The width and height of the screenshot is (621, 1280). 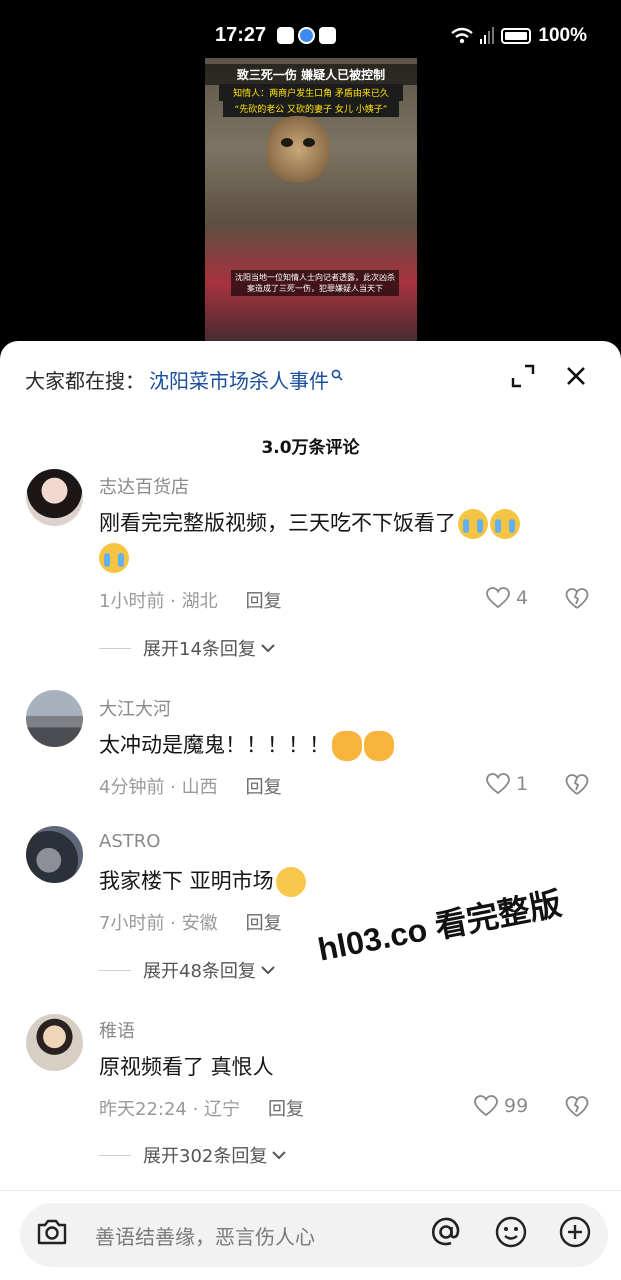 What do you see at coordinates (158, 787) in the screenshot?
I see `comment-time-location: 4分钟前 · 山西` at bounding box center [158, 787].